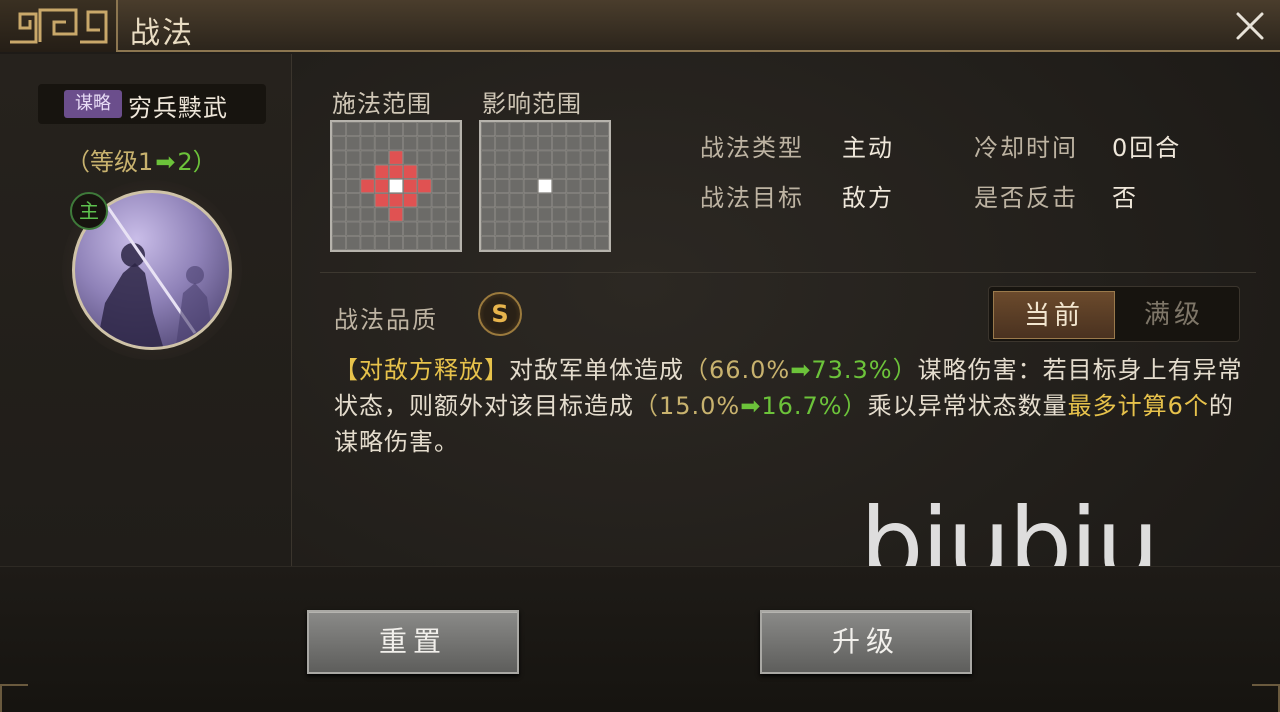  I want to click on skill-type-tag: 谋略, so click(93, 104).